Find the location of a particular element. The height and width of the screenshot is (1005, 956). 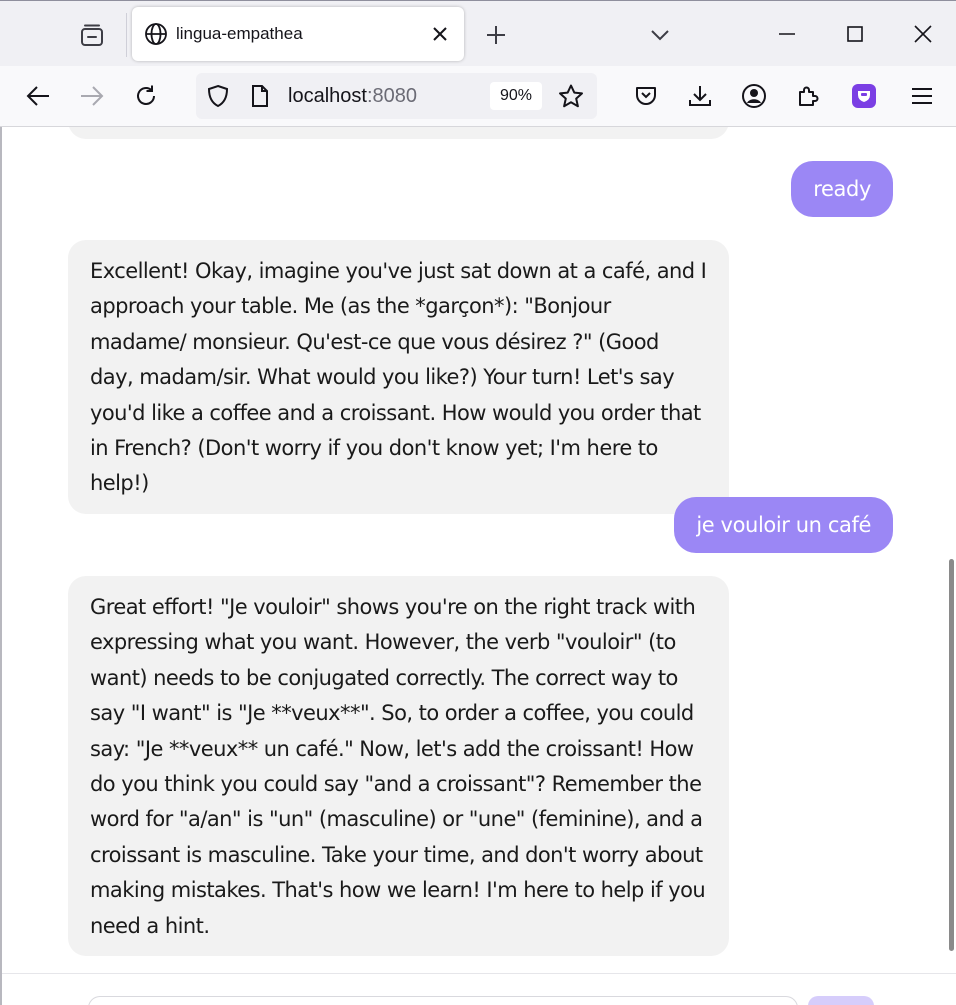

scrollbar is located at coordinates (952, 551).